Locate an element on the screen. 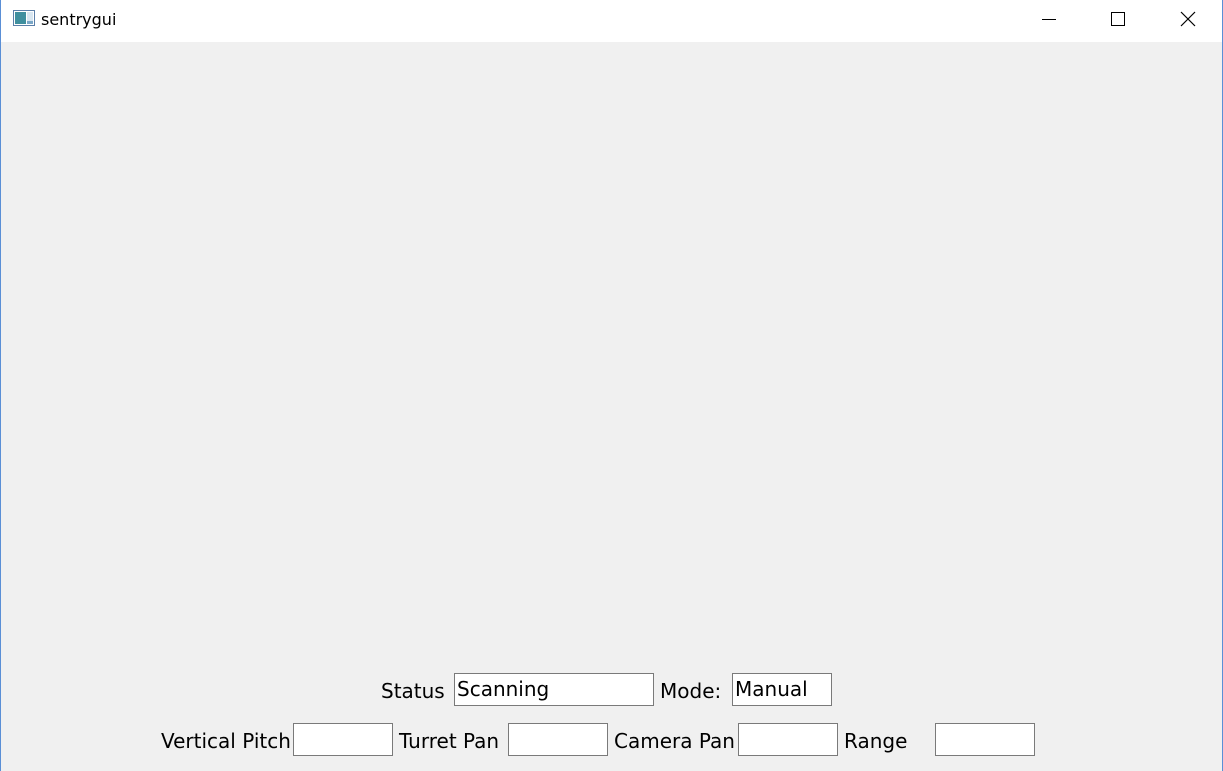 This screenshot has width=1223, height=771. app-window-icon is located at coordinates (24, 18).